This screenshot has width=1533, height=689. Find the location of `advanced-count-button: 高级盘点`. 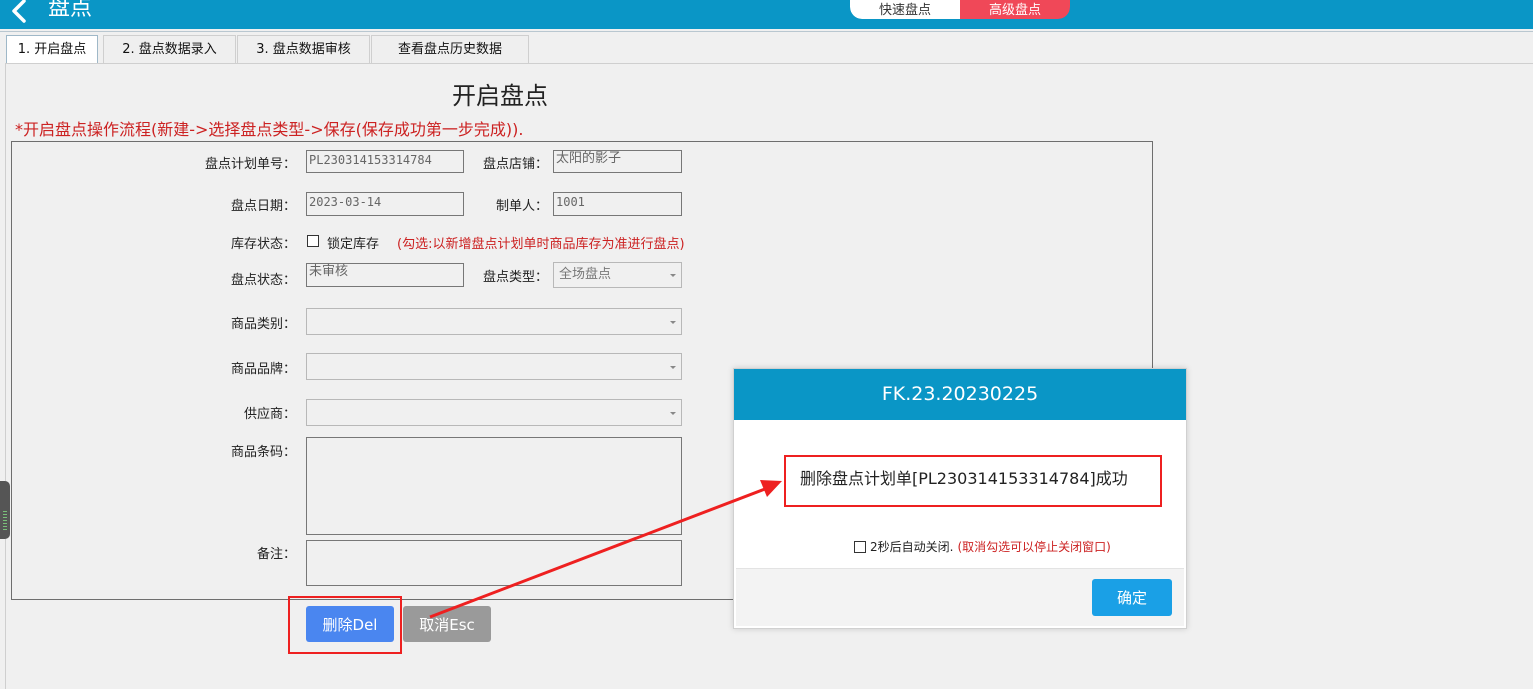

advanced-count-button: 高级盘点 is located at coordinates (1015, 9).